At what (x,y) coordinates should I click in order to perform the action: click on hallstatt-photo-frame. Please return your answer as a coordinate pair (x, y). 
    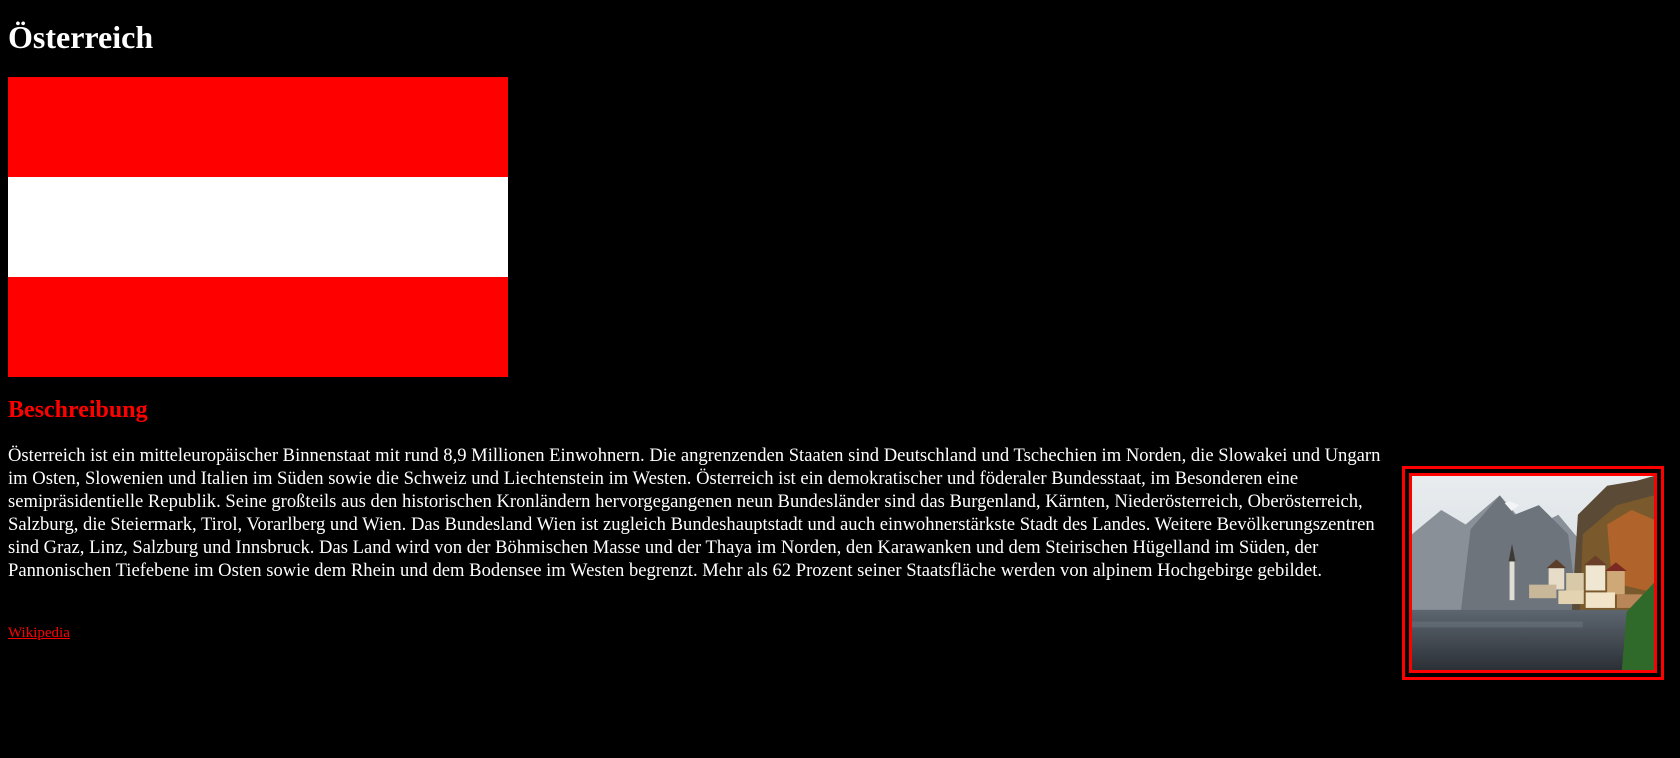
    Looking at the image, I should click on (1533, 573).